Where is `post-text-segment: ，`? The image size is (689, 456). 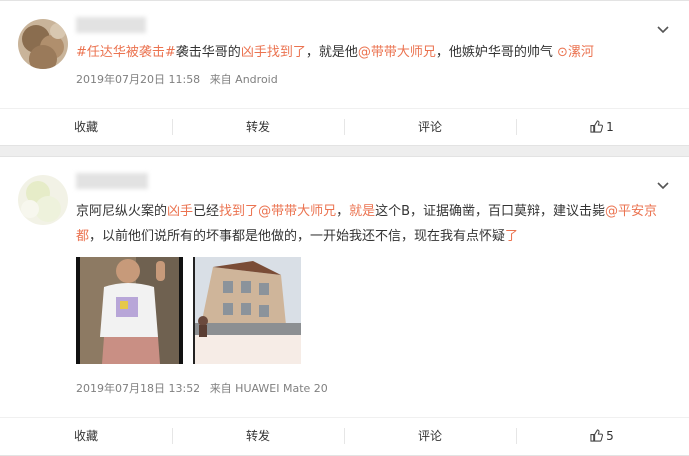
post-text-segment: ， is located at coordinates (343, 211).